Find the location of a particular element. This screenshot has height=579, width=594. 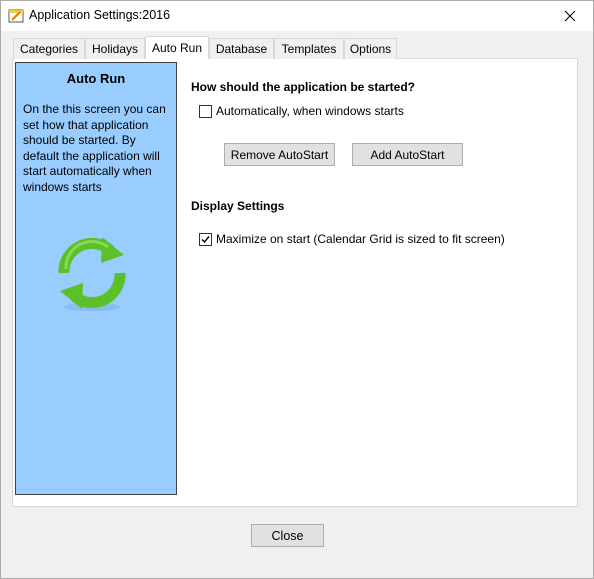

remove-autostart-button: Remove AutoStart is located at coordinates (279, 154).